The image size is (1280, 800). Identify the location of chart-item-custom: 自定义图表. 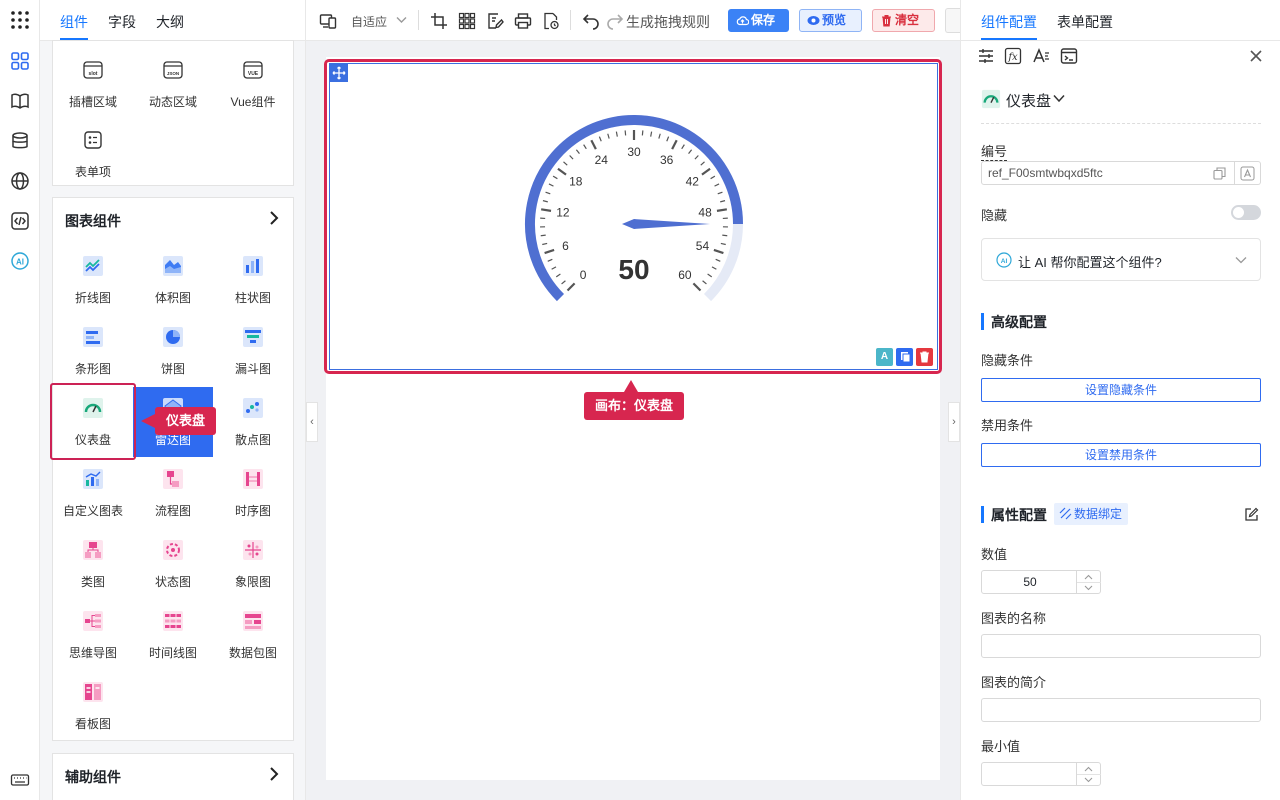
(93, 493).